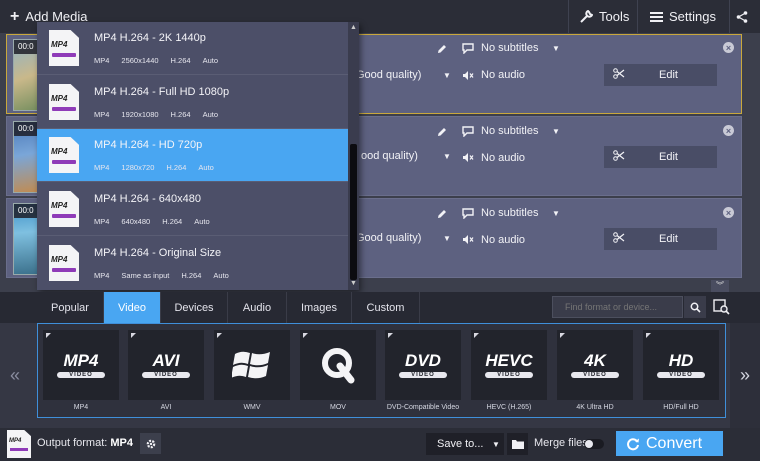  I want to click on format-tile-4k: 4K VIDEO 4K Ultra HD, so click(595, 372).